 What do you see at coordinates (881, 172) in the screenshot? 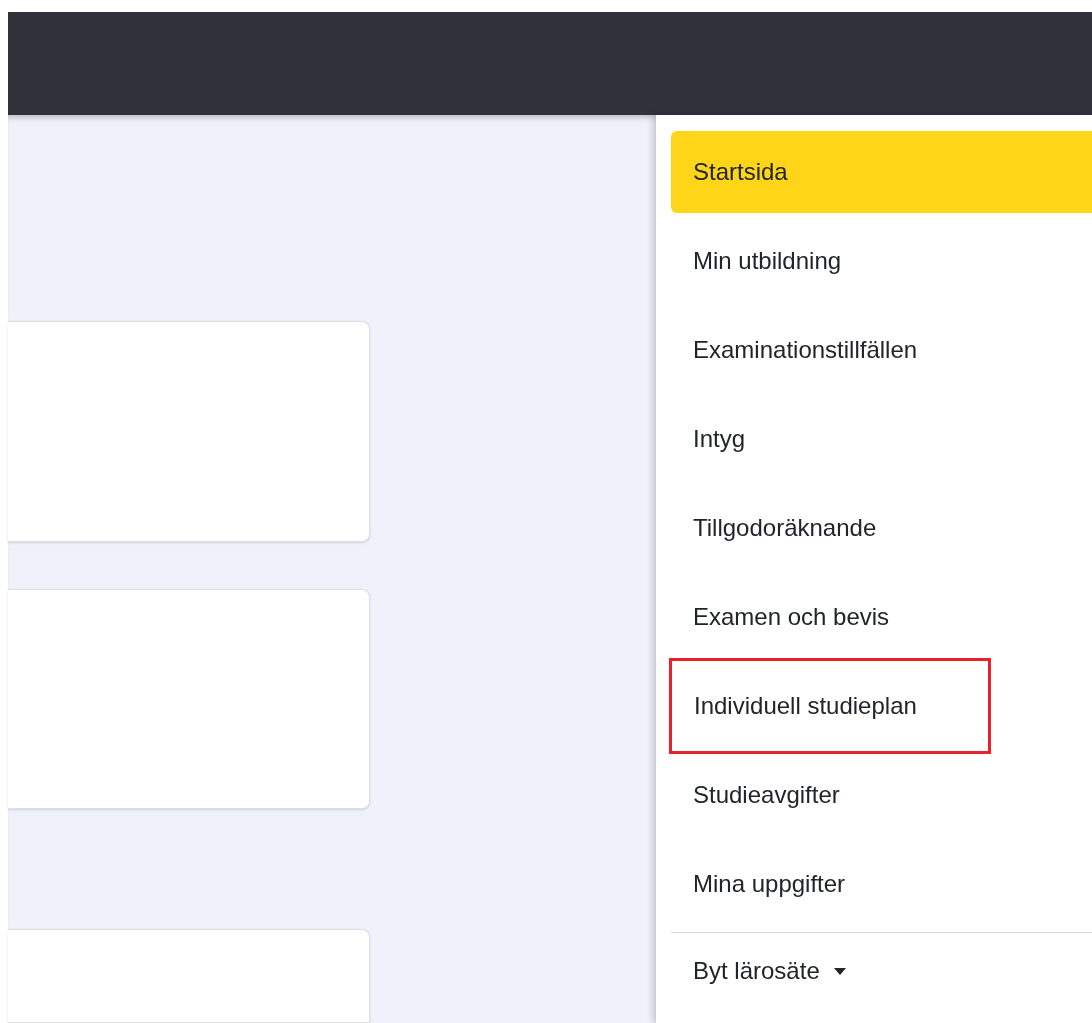
I see `menu-item: Startsida` at bounding box center [881, 172].